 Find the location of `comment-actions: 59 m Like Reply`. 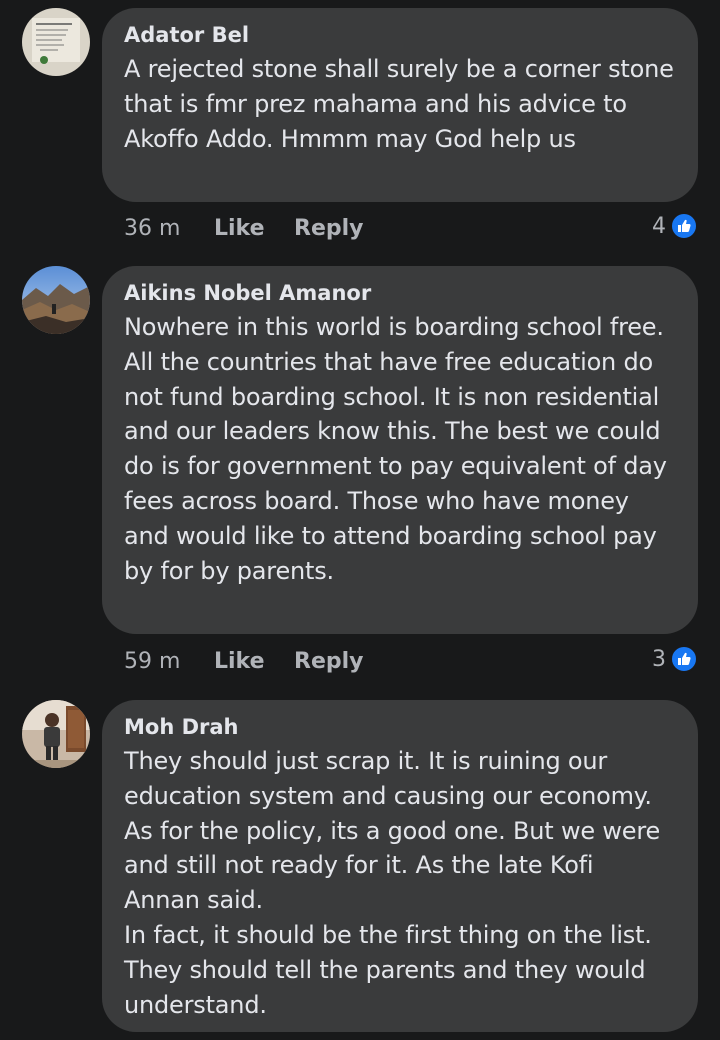

comment-actions: 59 m Like Reply is located at coordinates (244, 661).